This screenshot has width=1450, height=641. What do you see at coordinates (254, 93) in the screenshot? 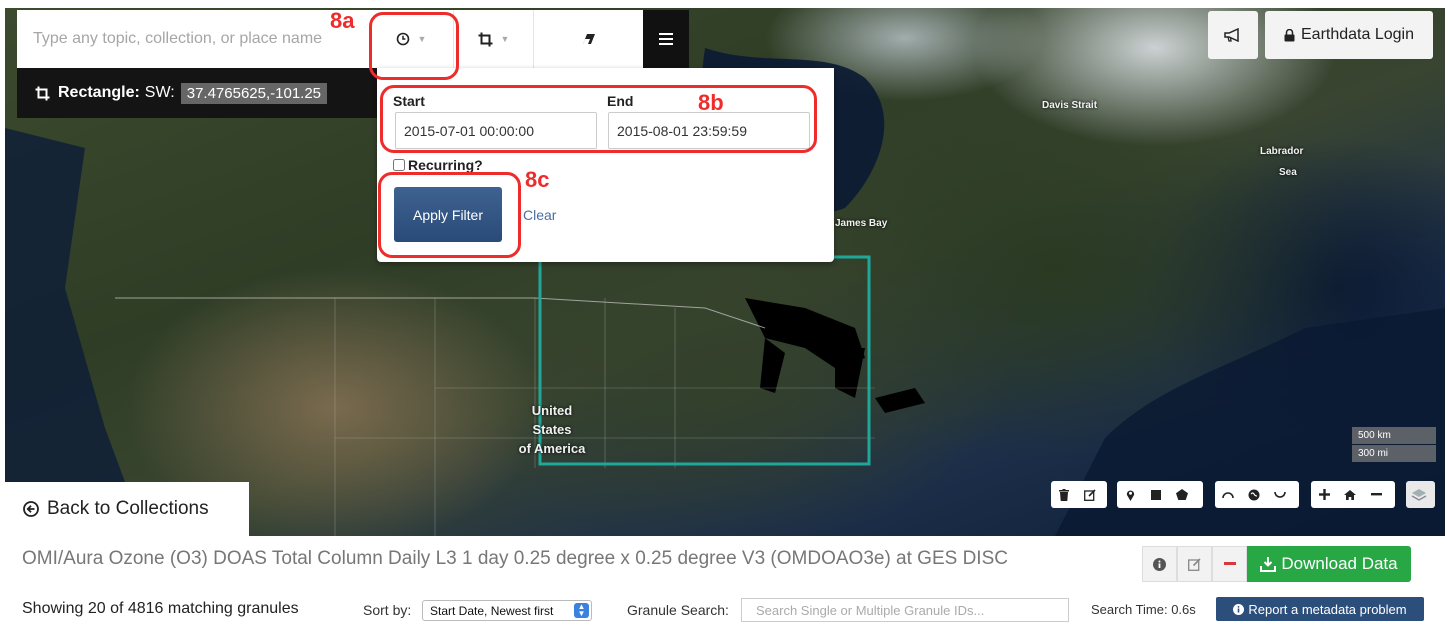
I see `sw-coordinate-field: 37.4765625,-101.25` at bounding box center [254, 93].